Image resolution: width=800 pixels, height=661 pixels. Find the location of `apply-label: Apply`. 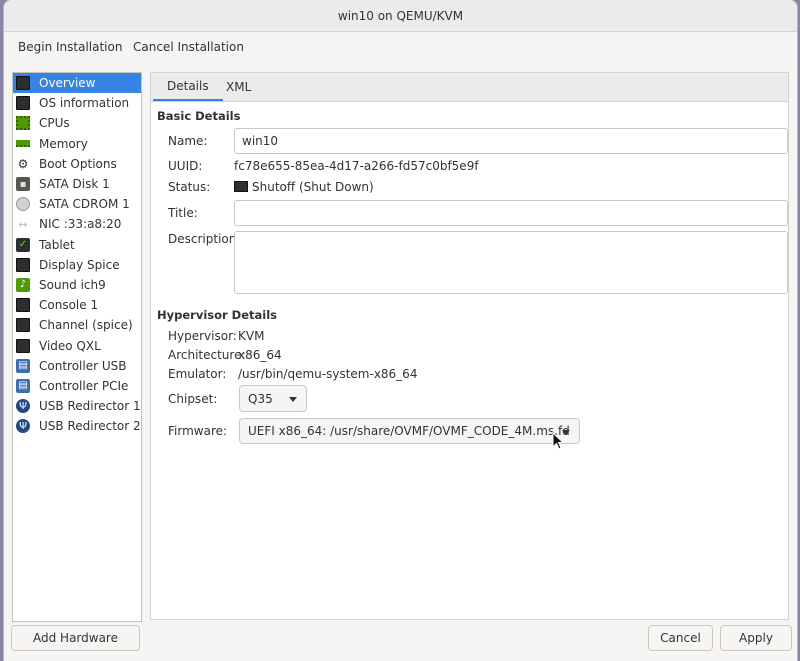

apply-label: Apply is located at coordinates (756, 638).